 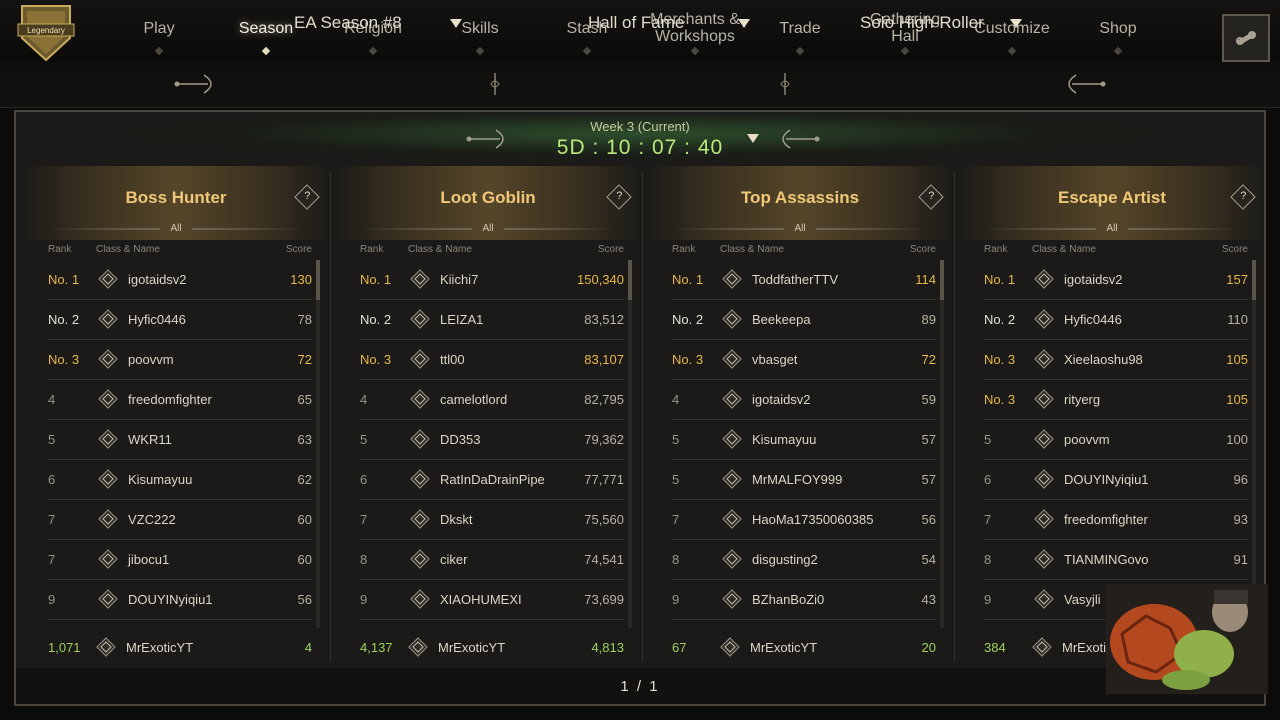 I want to click on table-row: No. 1 ToddfatherTTV 114, so click(x=804, y=280).